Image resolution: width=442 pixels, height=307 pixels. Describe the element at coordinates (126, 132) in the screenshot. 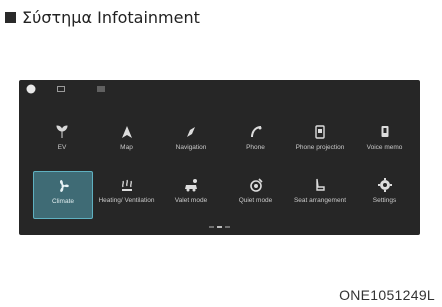

I see `navigation-arrow-icon` at that location.